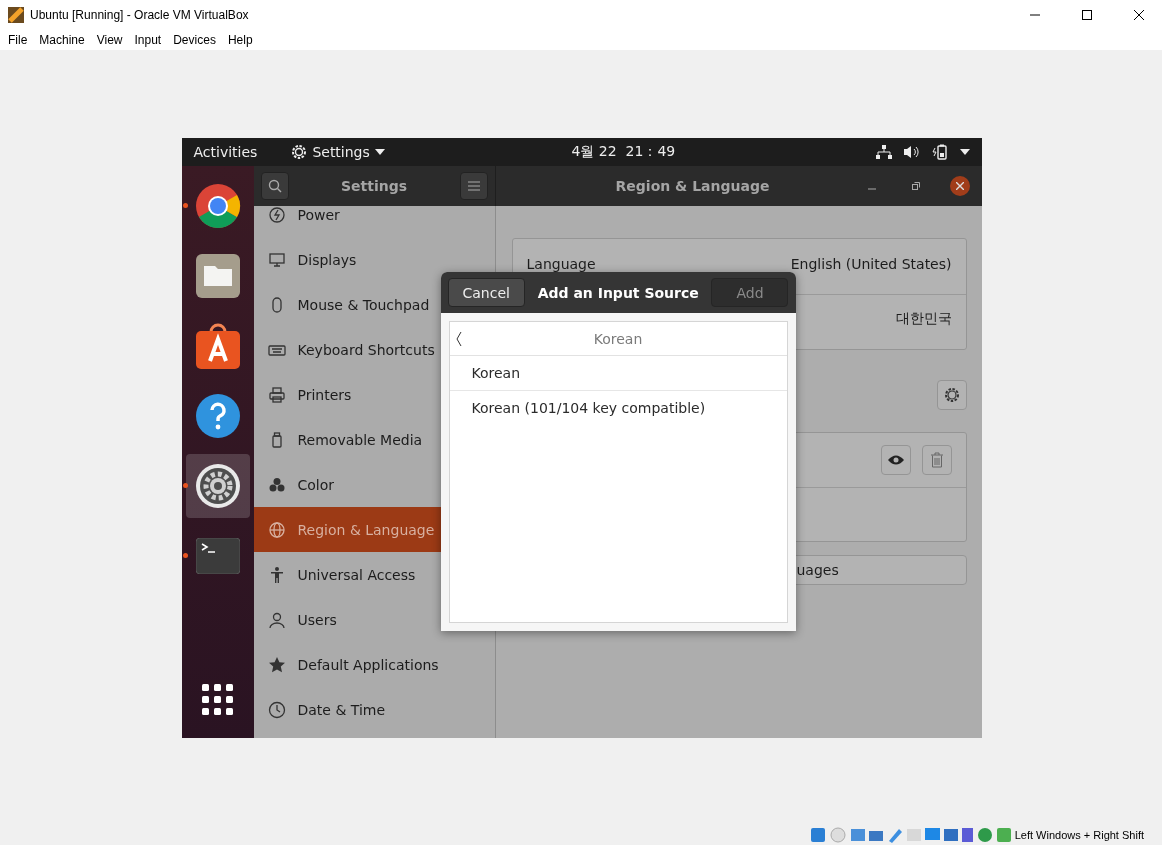 Image resolution: width=1162 pixels, height=845 pixels. I want to click on settings-button, so click(951, 395).